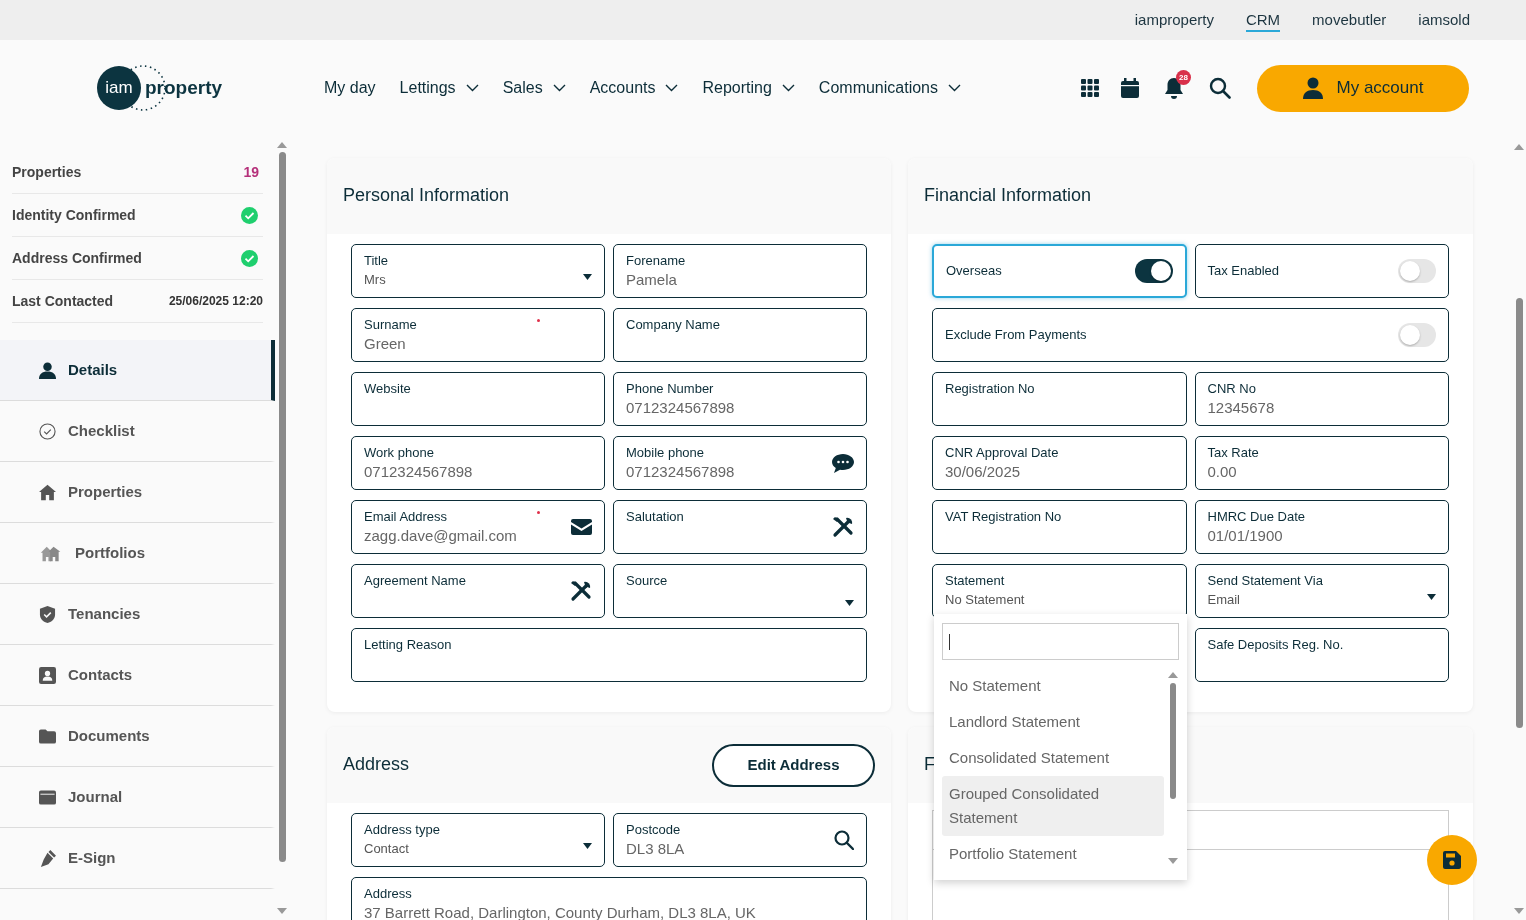  I want to click on top-link: iamproperty, so click(1174, 20).